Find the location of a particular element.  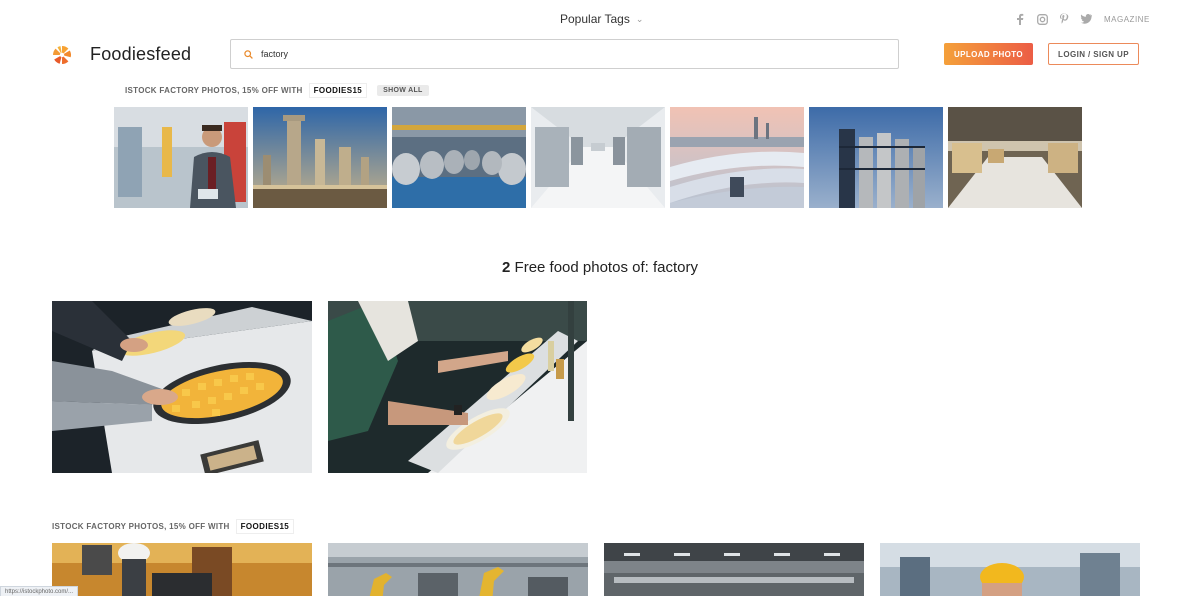

istock-bottom-strip is located at coordinates (596, 569).